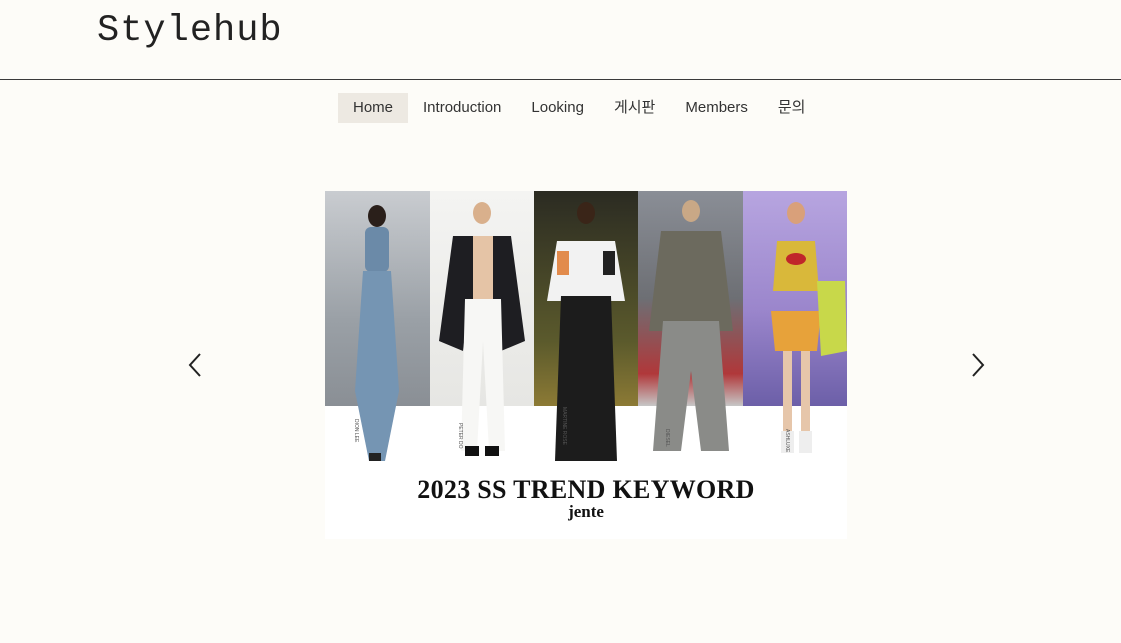 The image size is (1121, 643). I want to click on chevron-right-icon, so click(977, 365).